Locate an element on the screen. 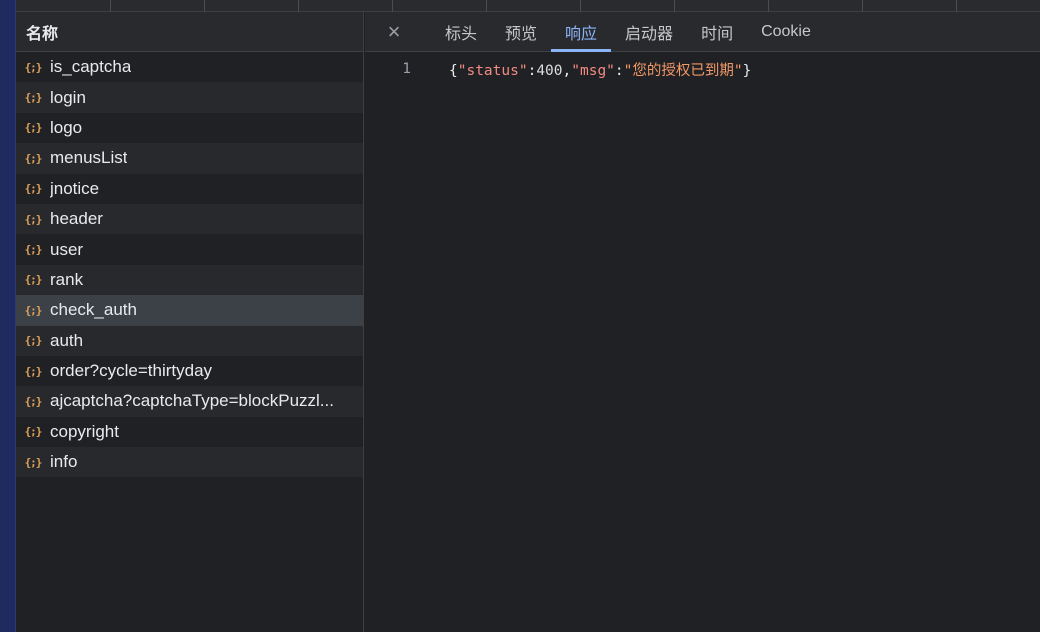  json-token: { is located at coordinates (453, 70).